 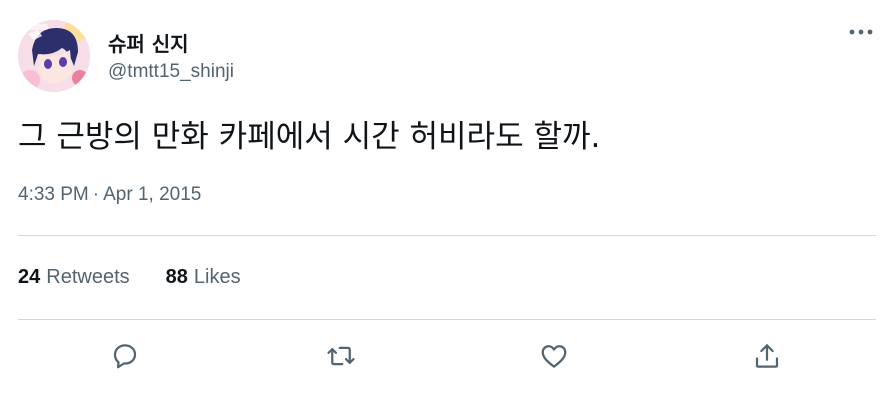 I want to click on reply-button, so click(x=125, y=356).